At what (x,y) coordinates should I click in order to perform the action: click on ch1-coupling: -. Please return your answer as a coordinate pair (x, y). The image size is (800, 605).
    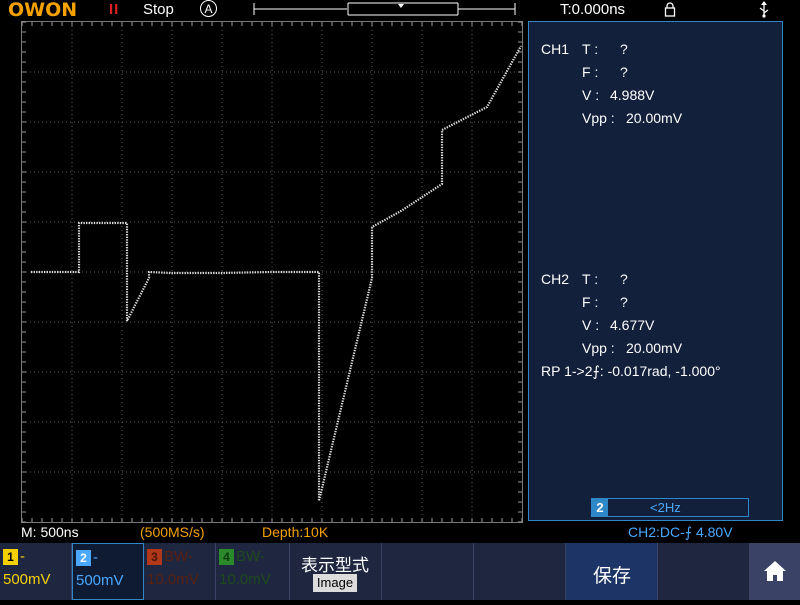
    Looking at the image, I should click on (22, 556).